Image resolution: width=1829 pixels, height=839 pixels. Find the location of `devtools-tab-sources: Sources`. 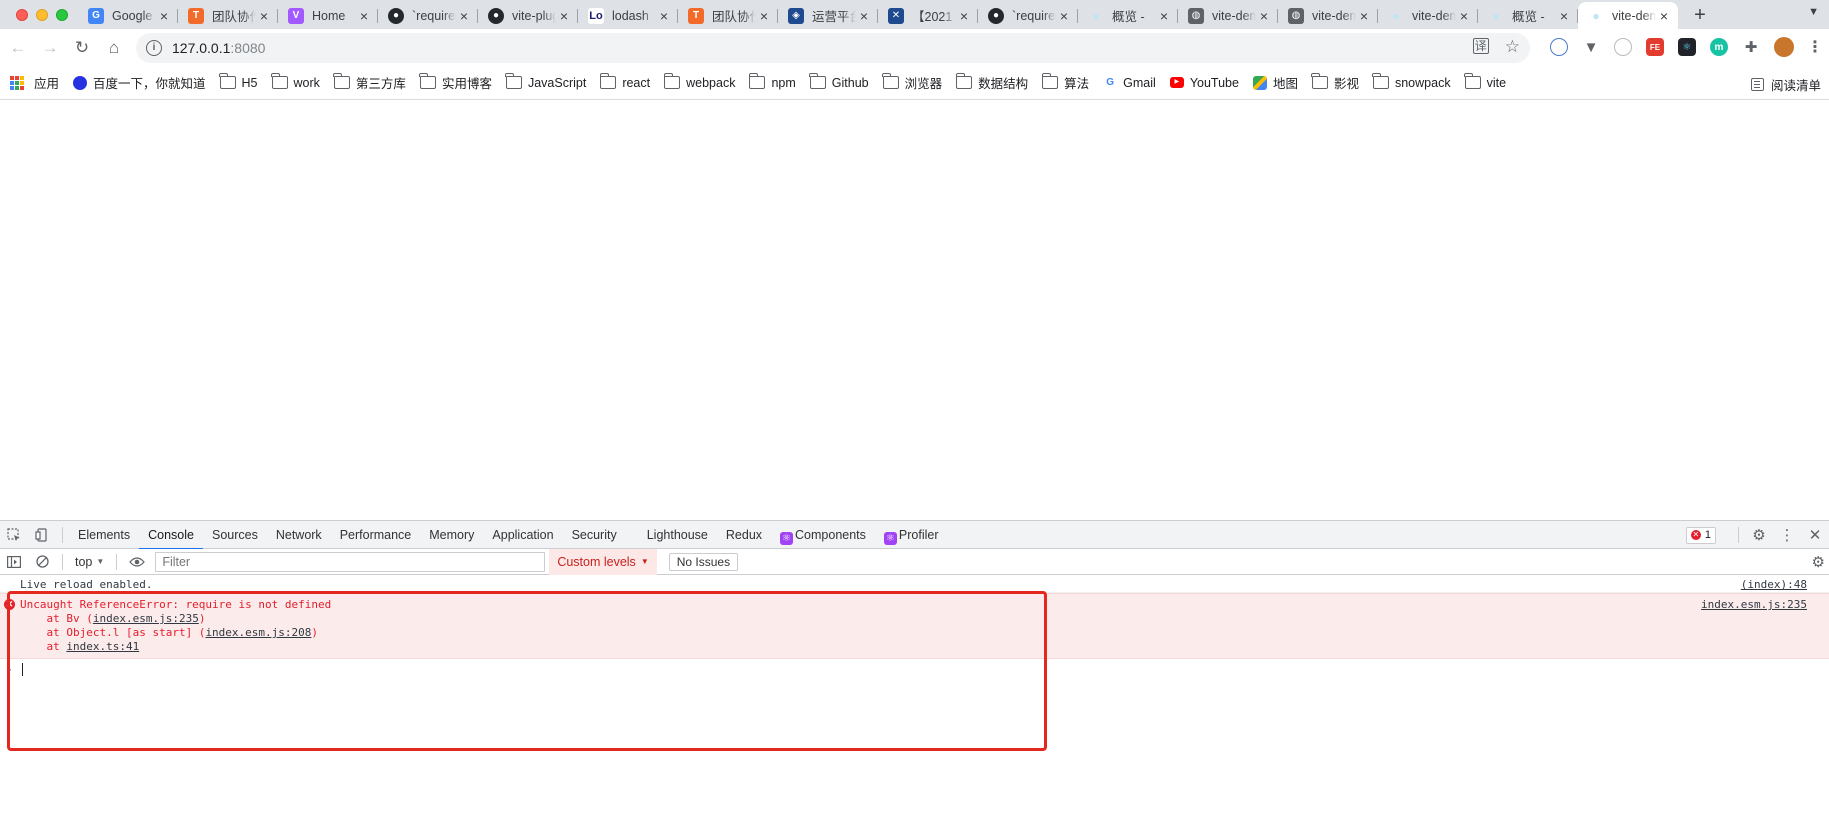

devtools-tab-sources: Sources is located at coordinates (235, 535).